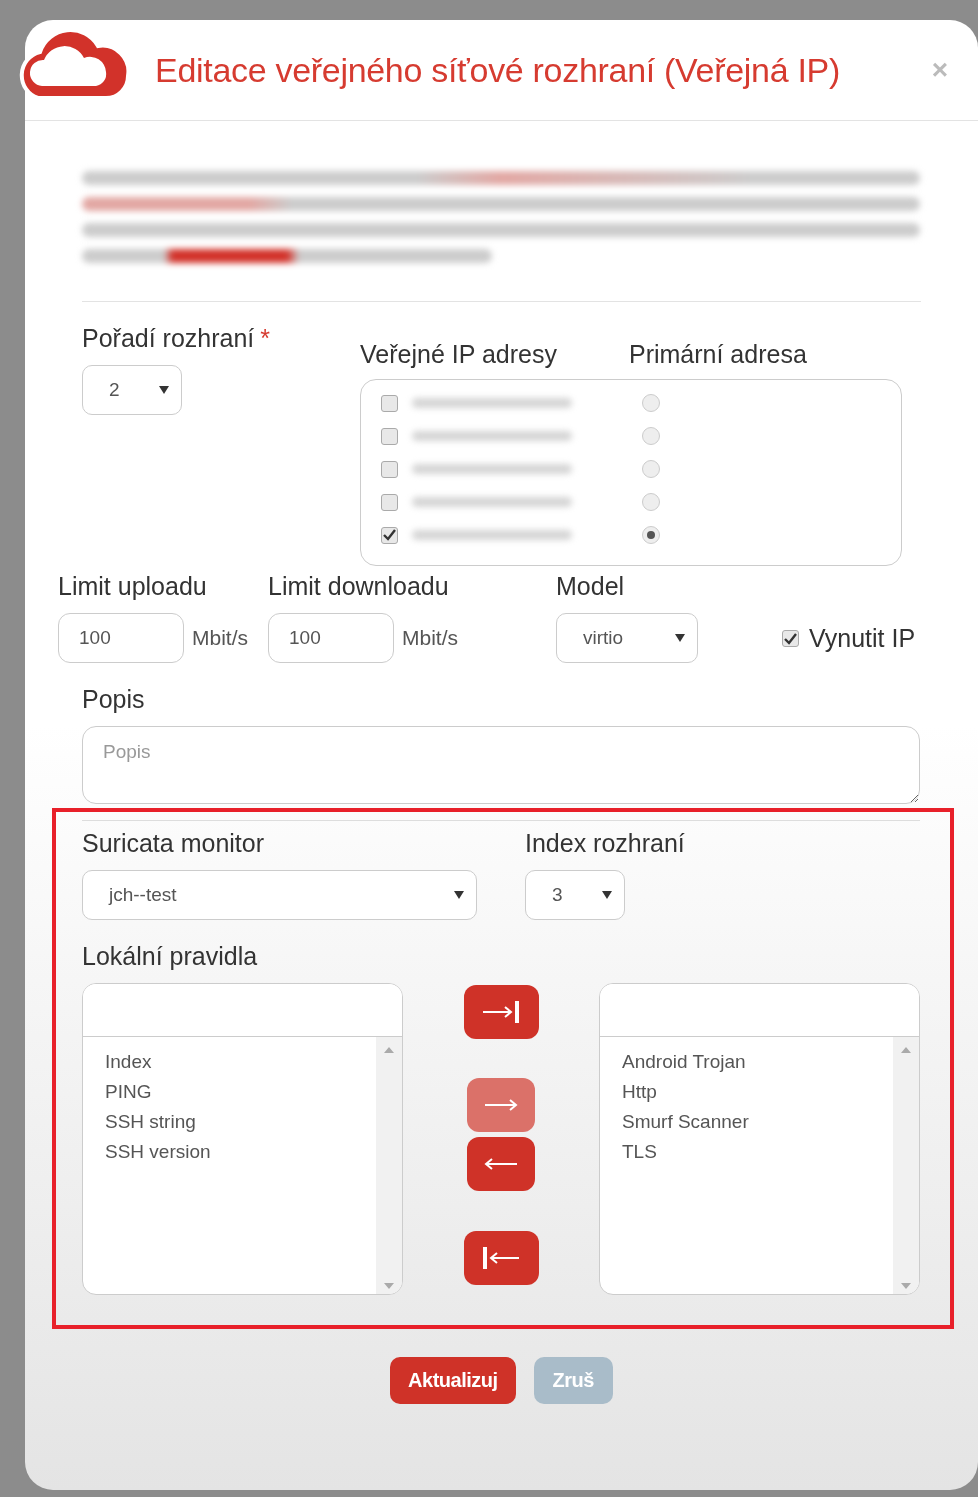 The image size is (978, 1497). I want to click on list-item: Index, so click(229, 1062).